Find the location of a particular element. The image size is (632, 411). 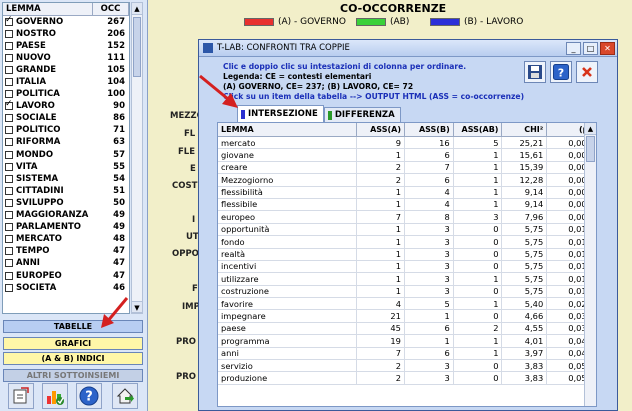

dialog-titlebar: T-LAB: CONFRONTI TRA COPPIE _ □ ✕ is located at coordinates (408, 48).